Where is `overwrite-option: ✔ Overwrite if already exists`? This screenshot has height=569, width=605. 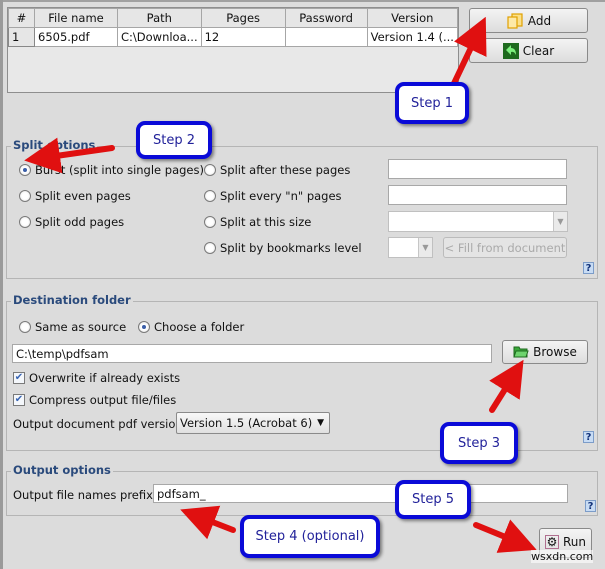 overwrite-option: ✔ Overwrite if already exists is located at coordinates (96, 378).